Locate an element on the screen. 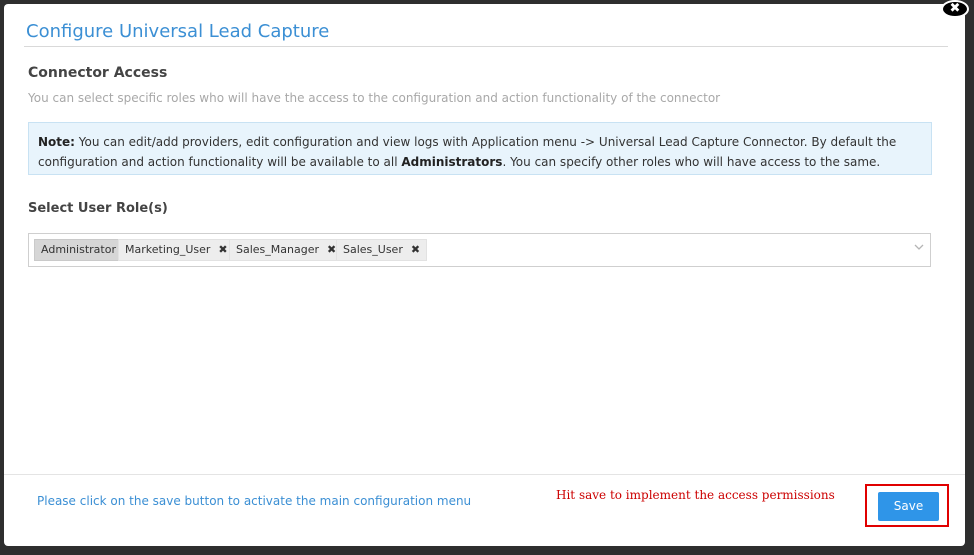 The image size is (974, 555). dialog-title: Configure Universal Lead Capture is located at coordinates (178, 31).